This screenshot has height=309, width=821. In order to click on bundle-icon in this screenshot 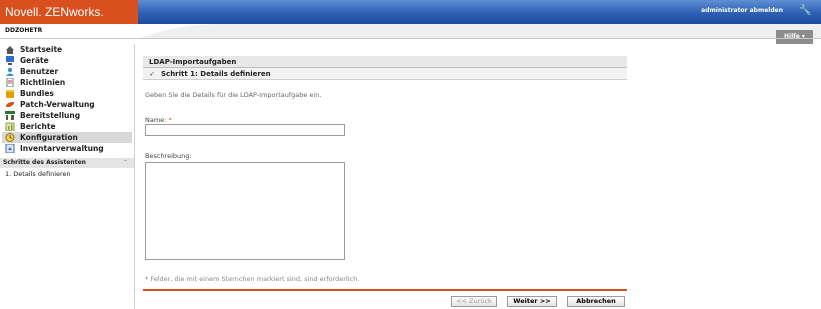, I will do `click(10, 94)`.